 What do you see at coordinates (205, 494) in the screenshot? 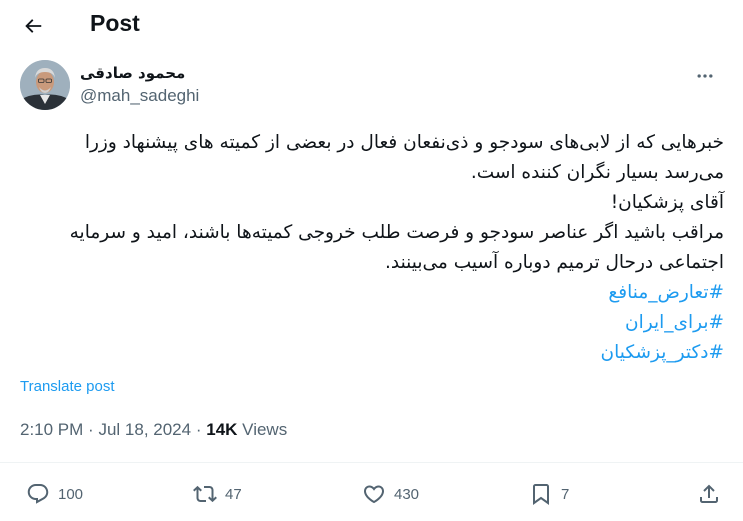
I see `repost-icon` at bounding box center [205, 494].